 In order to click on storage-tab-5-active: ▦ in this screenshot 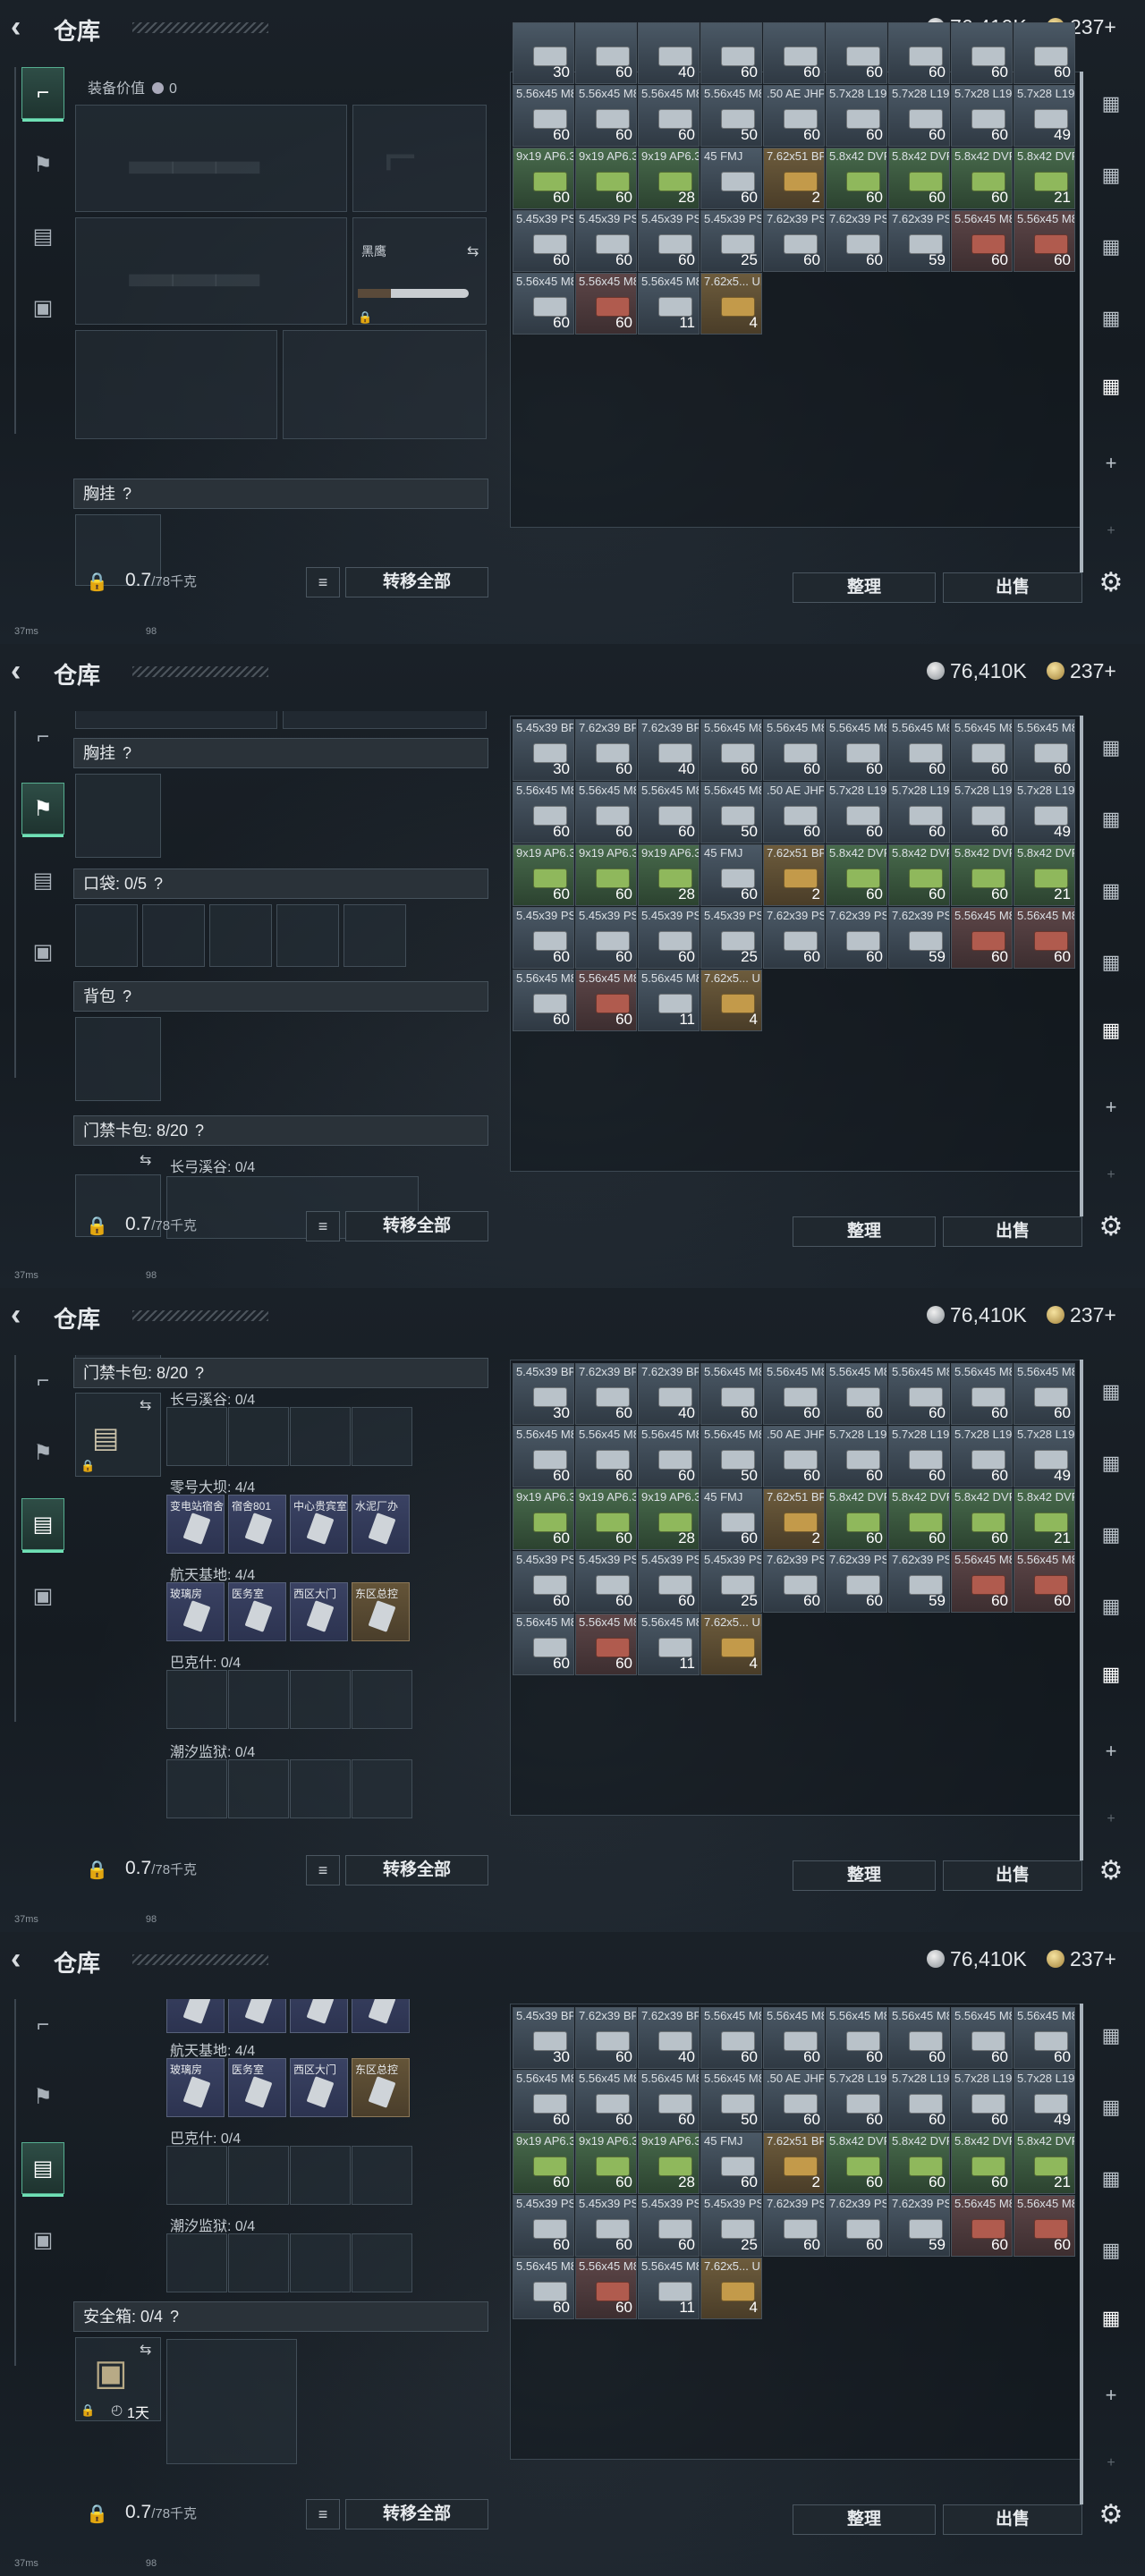, I will do `click(1111, 1030)`.